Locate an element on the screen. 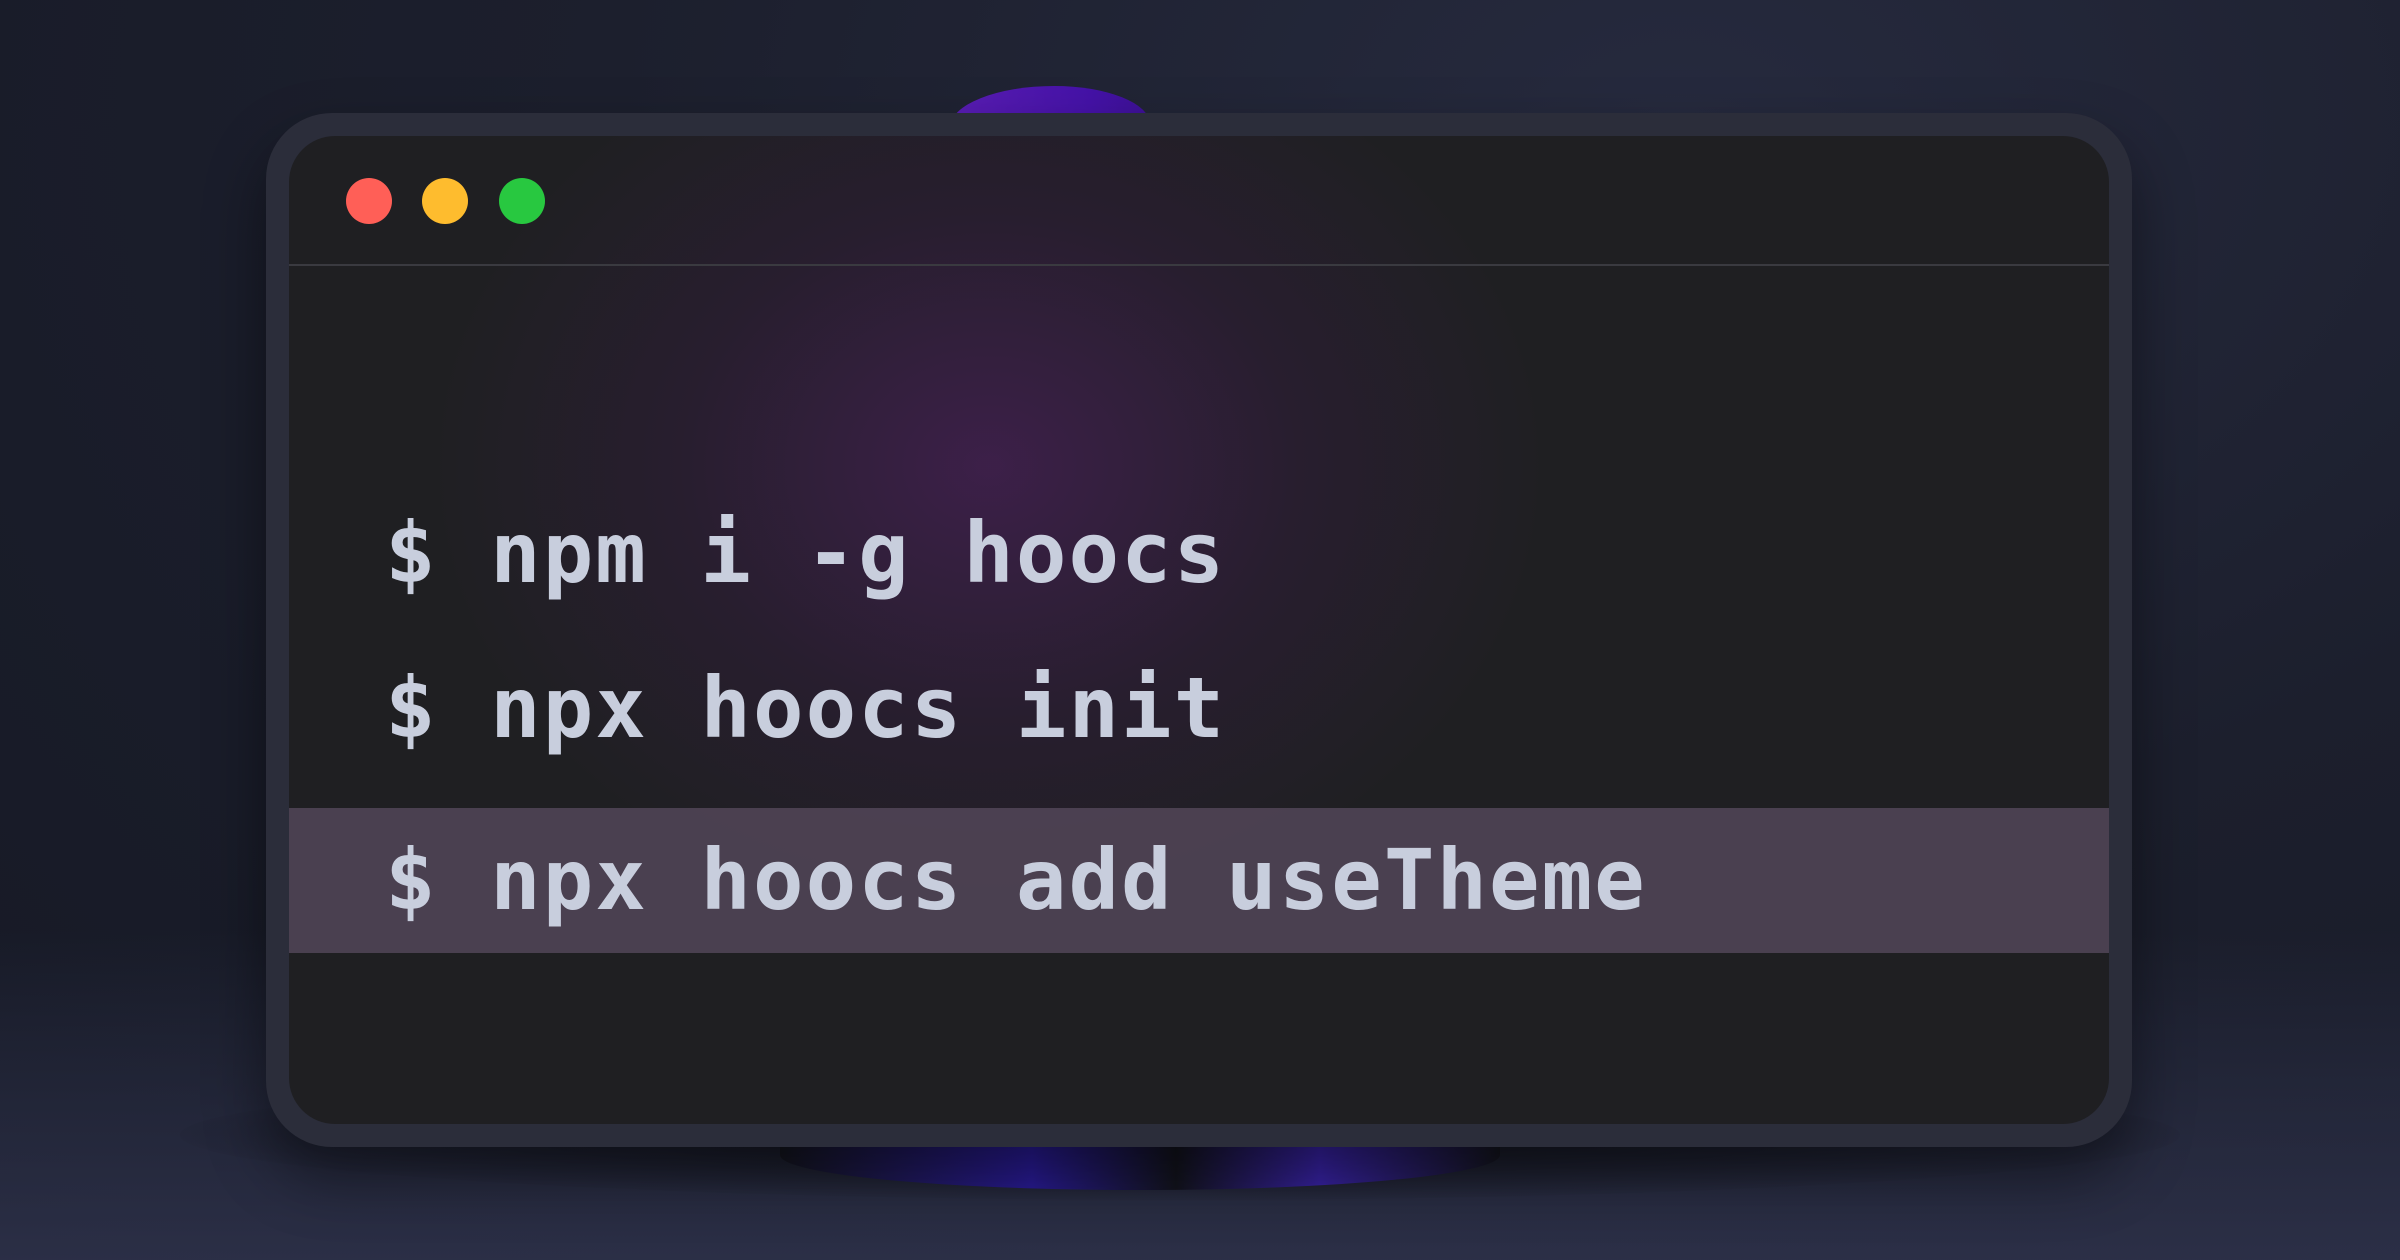  minimize-button is located at coordinates (445, 201).